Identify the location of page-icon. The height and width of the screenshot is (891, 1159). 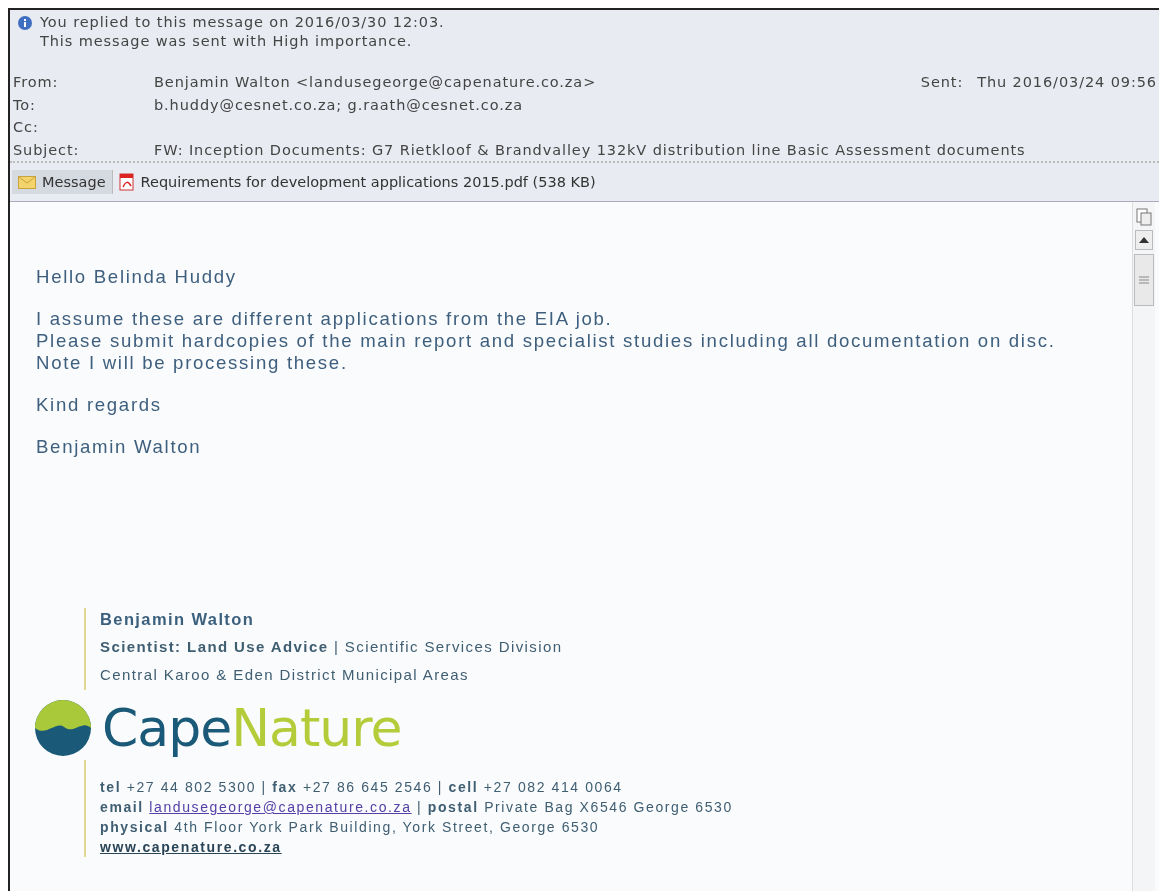
(1144, 217).